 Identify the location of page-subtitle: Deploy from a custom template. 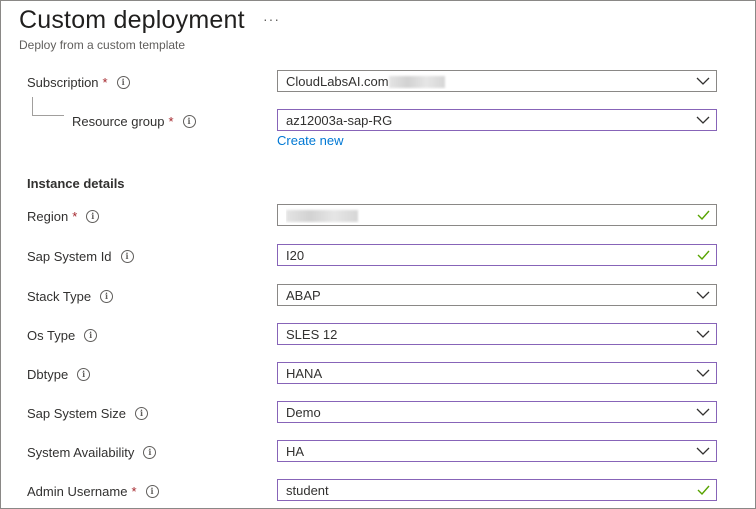
(102, 45).